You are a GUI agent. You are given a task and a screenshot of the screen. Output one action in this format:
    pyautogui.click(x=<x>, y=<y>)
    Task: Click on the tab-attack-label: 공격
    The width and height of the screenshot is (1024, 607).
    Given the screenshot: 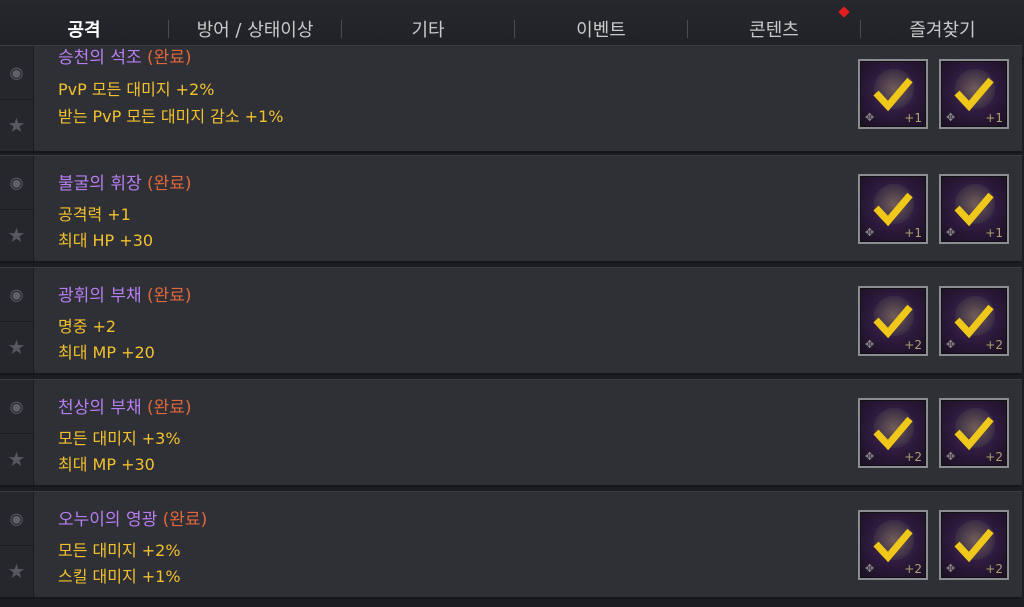 What is the action you would take?
    pyautogui.click(x=84, y=30)
    